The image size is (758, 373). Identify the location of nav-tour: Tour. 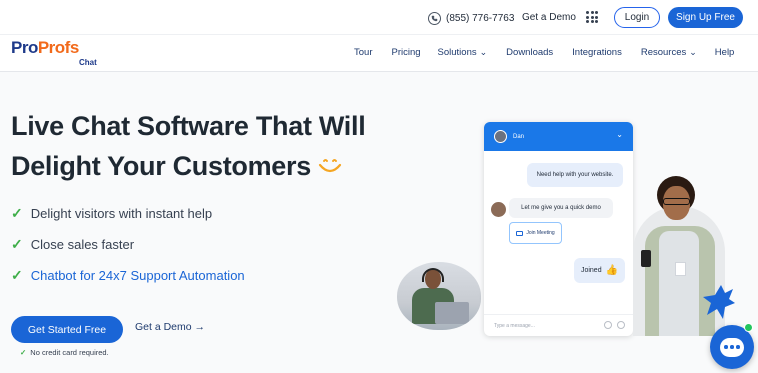
(363, 52).